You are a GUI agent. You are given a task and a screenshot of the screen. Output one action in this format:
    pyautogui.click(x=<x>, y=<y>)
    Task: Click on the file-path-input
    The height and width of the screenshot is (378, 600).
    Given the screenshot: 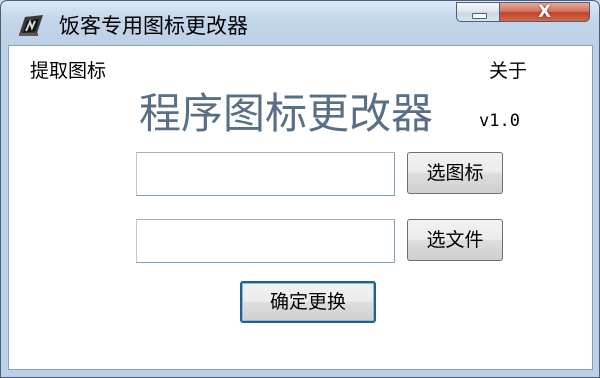 What is the action you would take?
    pyautogui.click(x=265, y=241)
    